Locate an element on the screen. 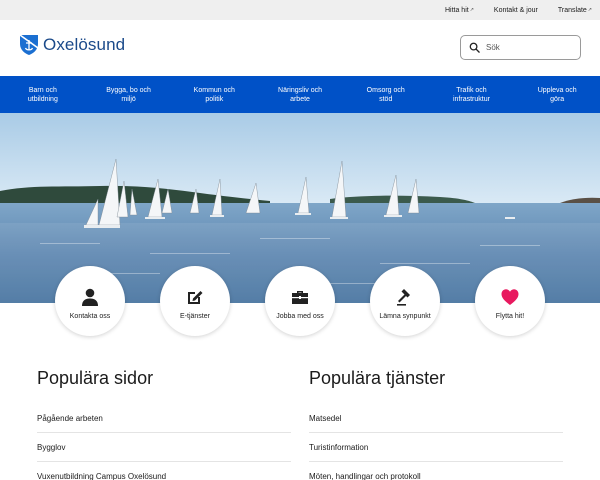  nav-label-line2: utbildning is located at coordinates (42, 99).